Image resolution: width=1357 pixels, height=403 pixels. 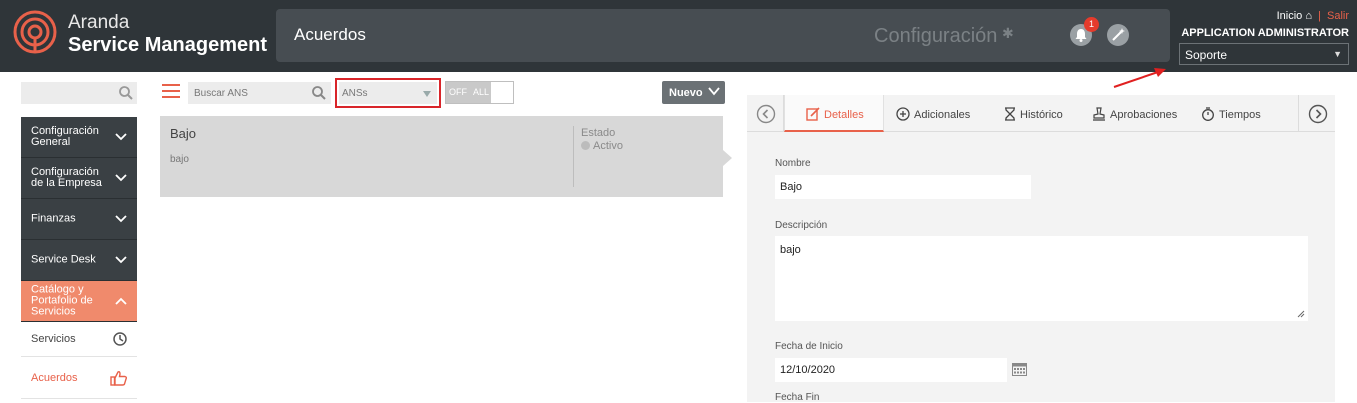 I want to click on status-dot-icon, so click(x=585, y=145).